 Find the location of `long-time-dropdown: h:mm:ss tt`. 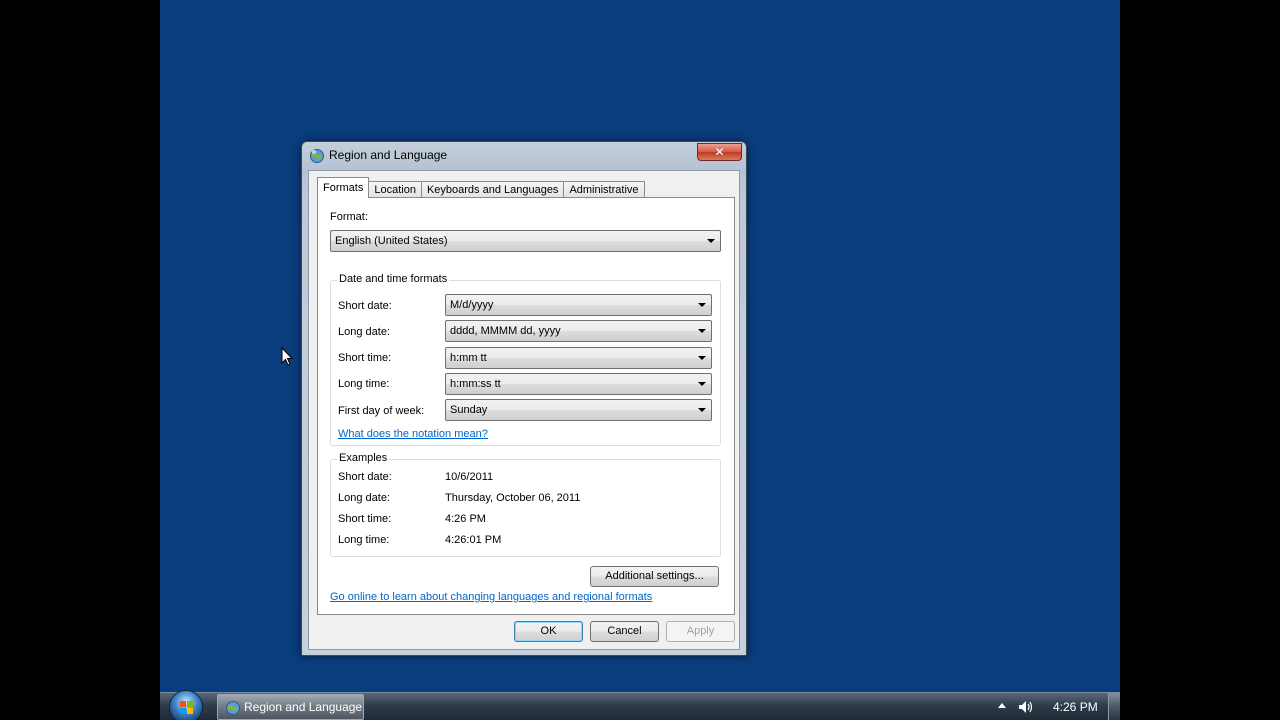

long-time-dropdown: h:mm:ss tt is located at coordinates (578, 384).